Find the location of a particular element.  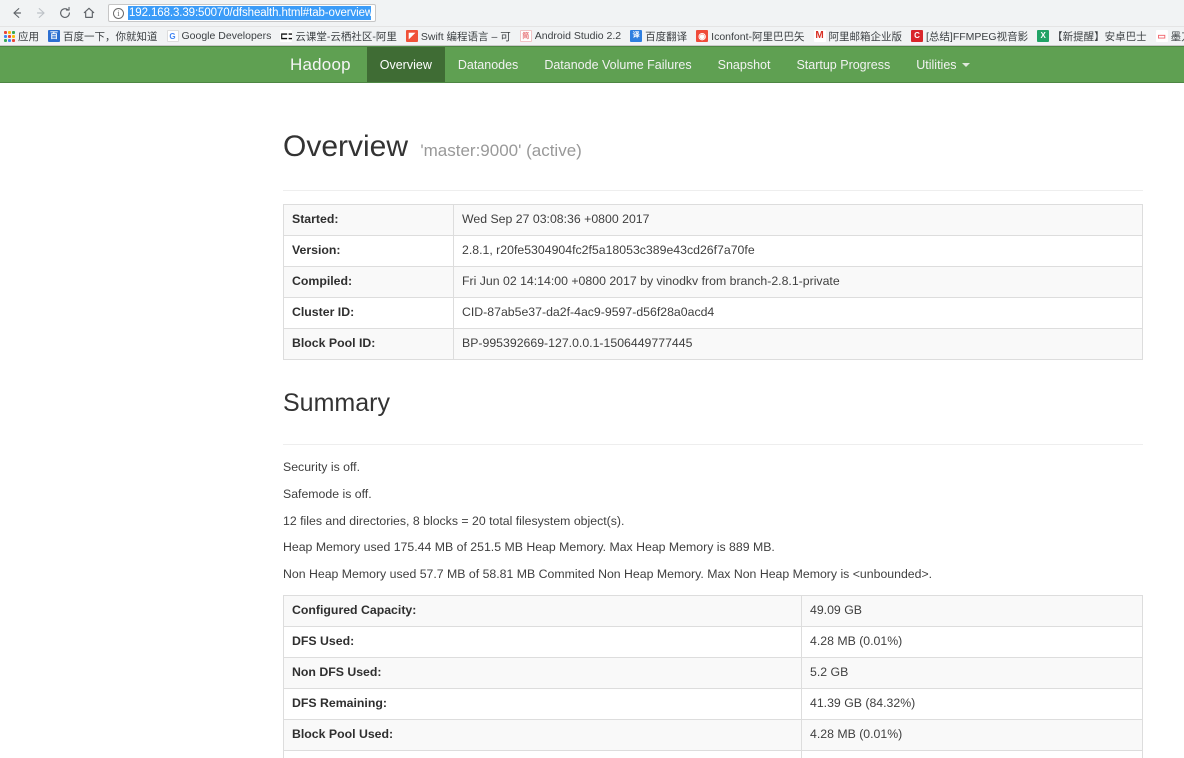

nav-tab-label: Datanodes is located at coordinates (488, 64).